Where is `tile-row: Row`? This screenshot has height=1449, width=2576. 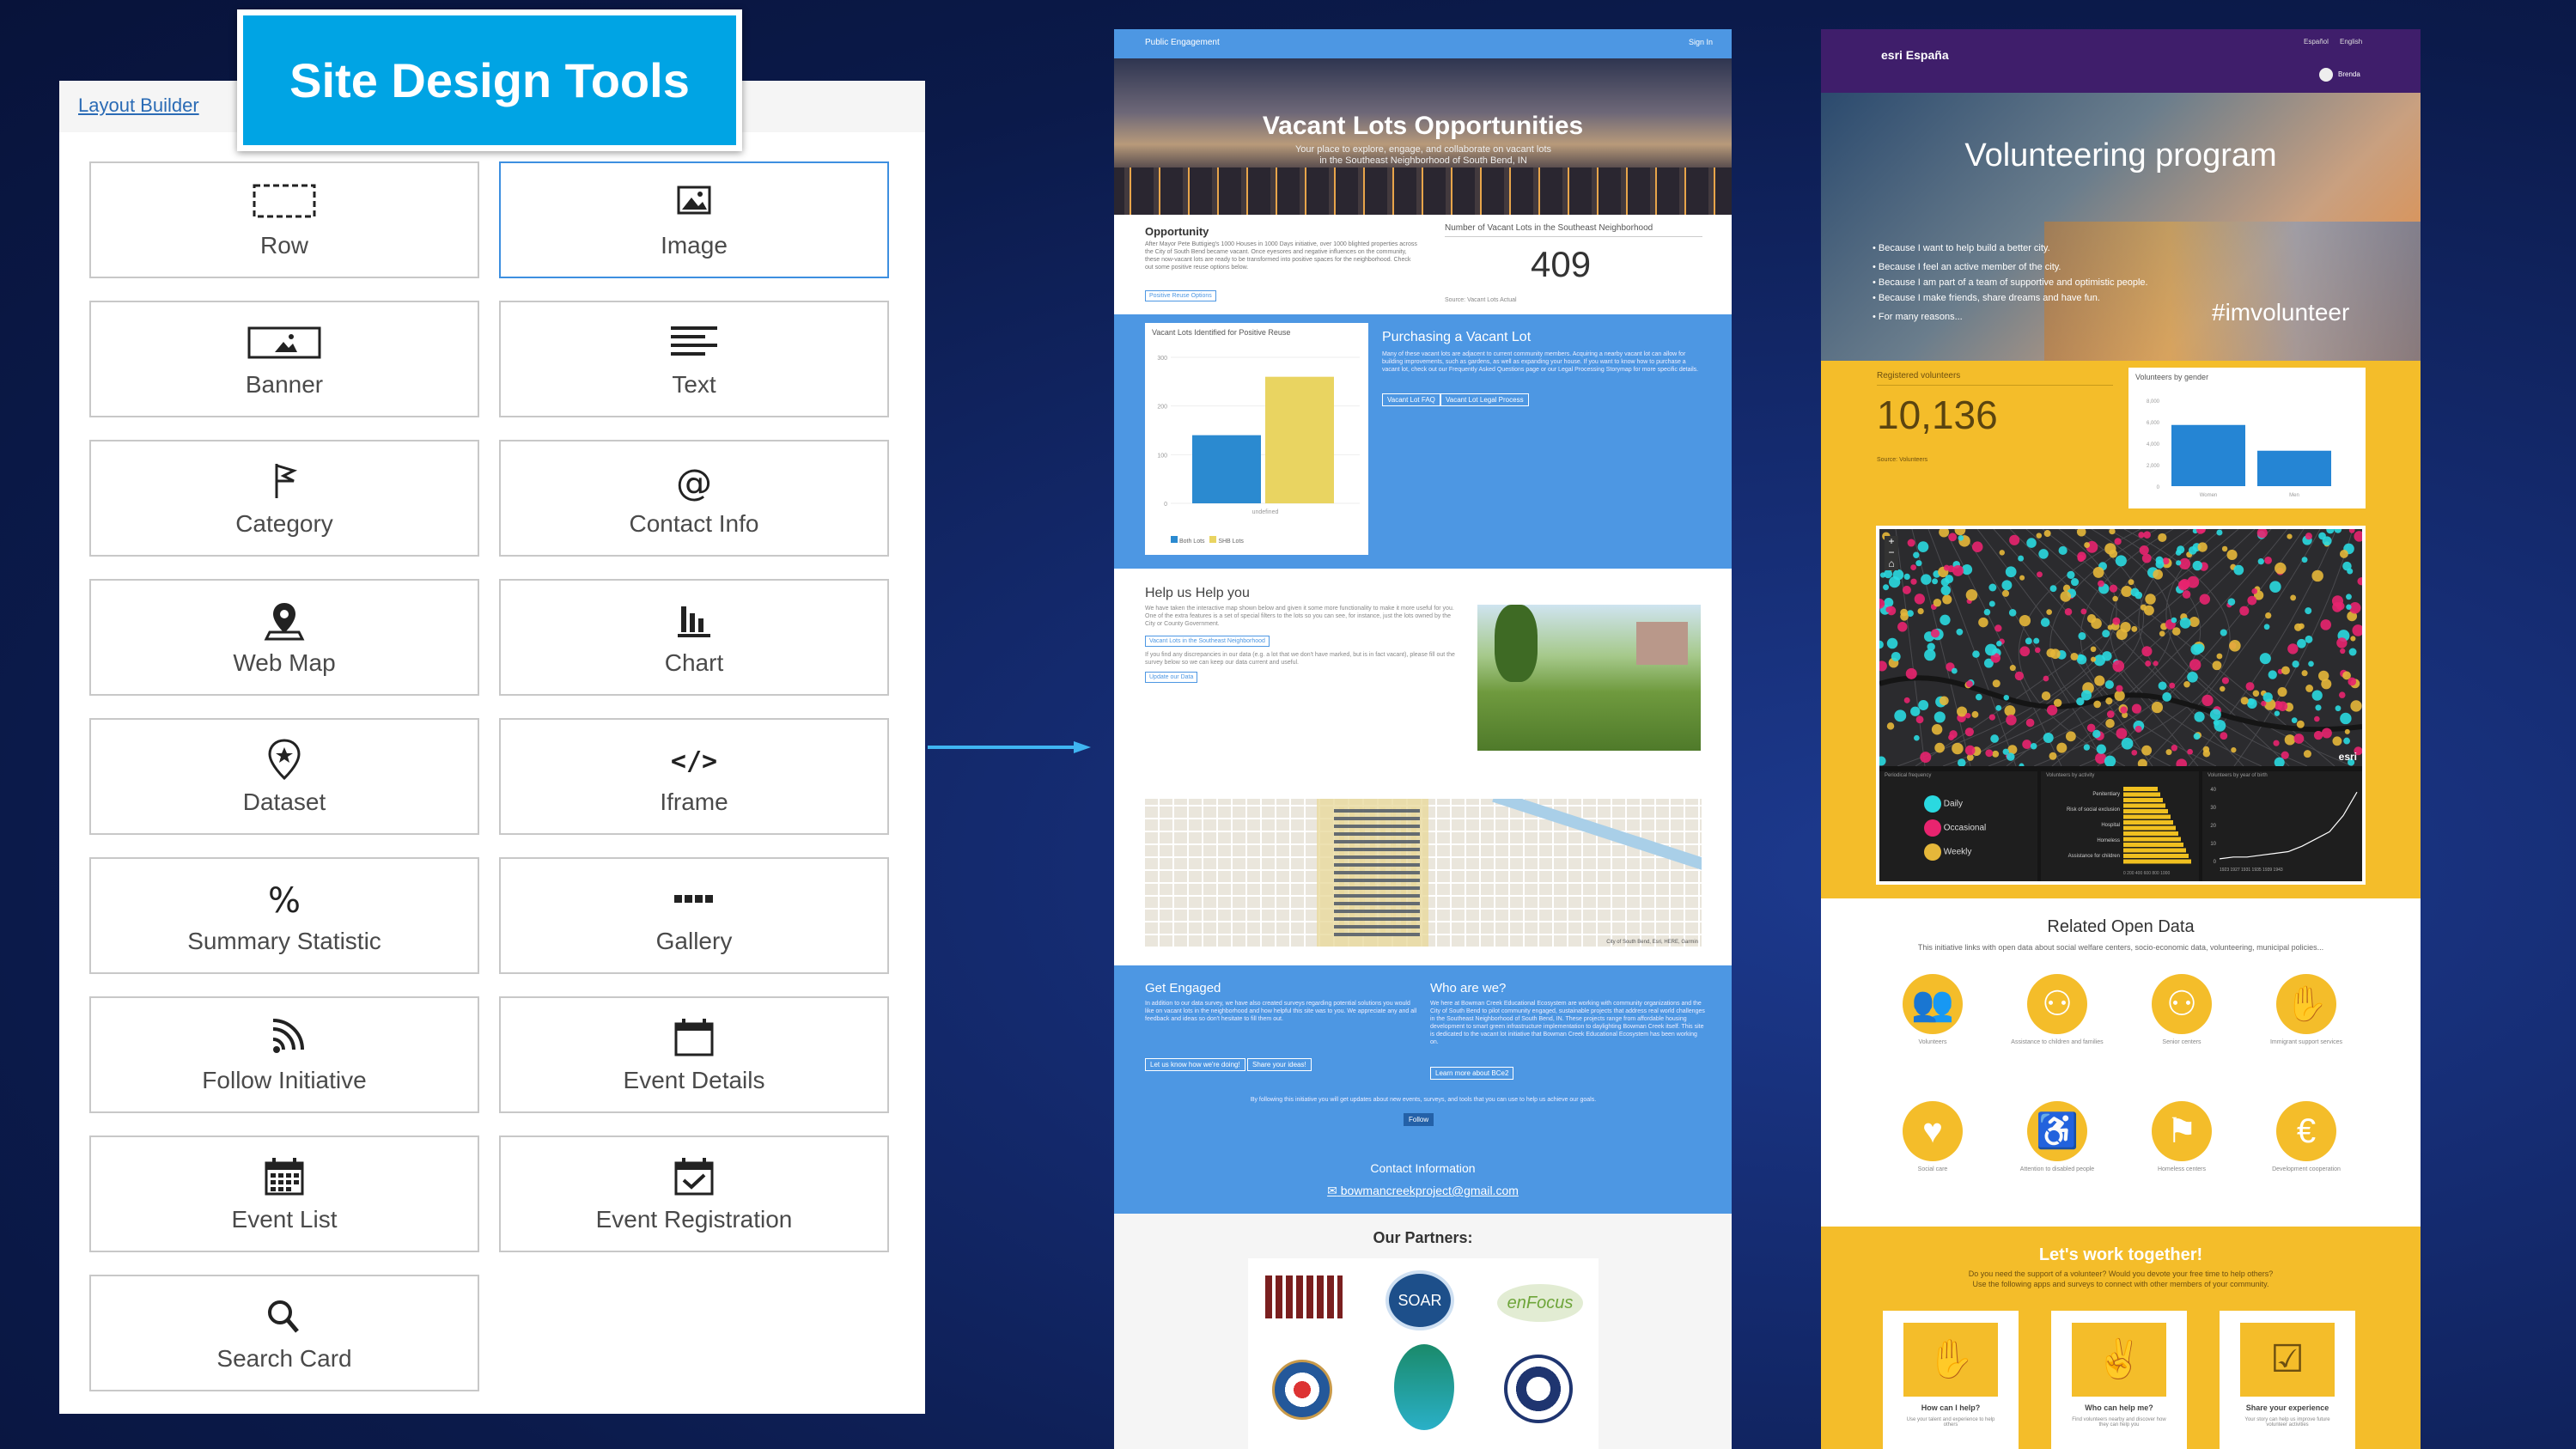
tile-row: Row is located at coordinates (284, 219).